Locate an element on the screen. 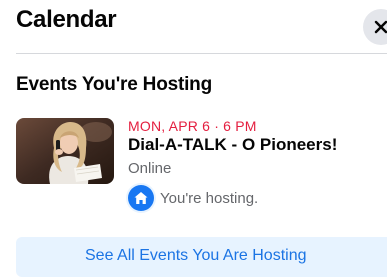  close-button is located at coordinates (375, 27).